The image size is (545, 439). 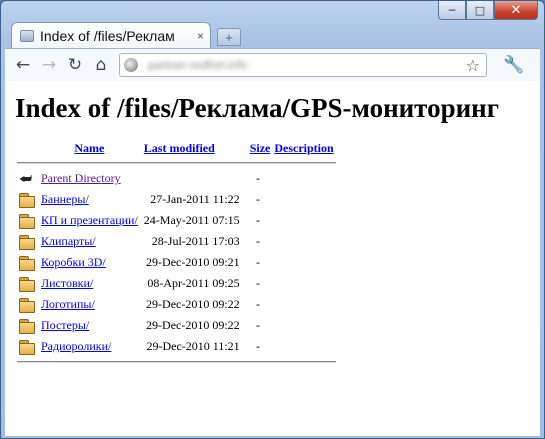 I want to click on parent-description, so click(x=304, y=178).